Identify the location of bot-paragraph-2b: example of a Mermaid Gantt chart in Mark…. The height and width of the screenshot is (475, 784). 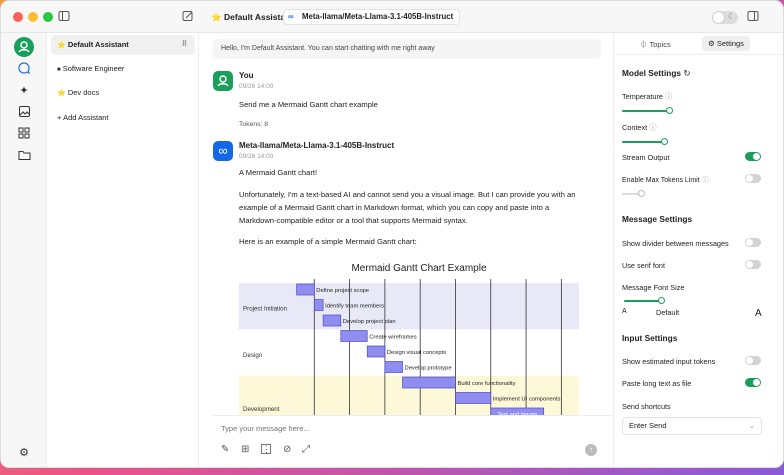
(394, 207).